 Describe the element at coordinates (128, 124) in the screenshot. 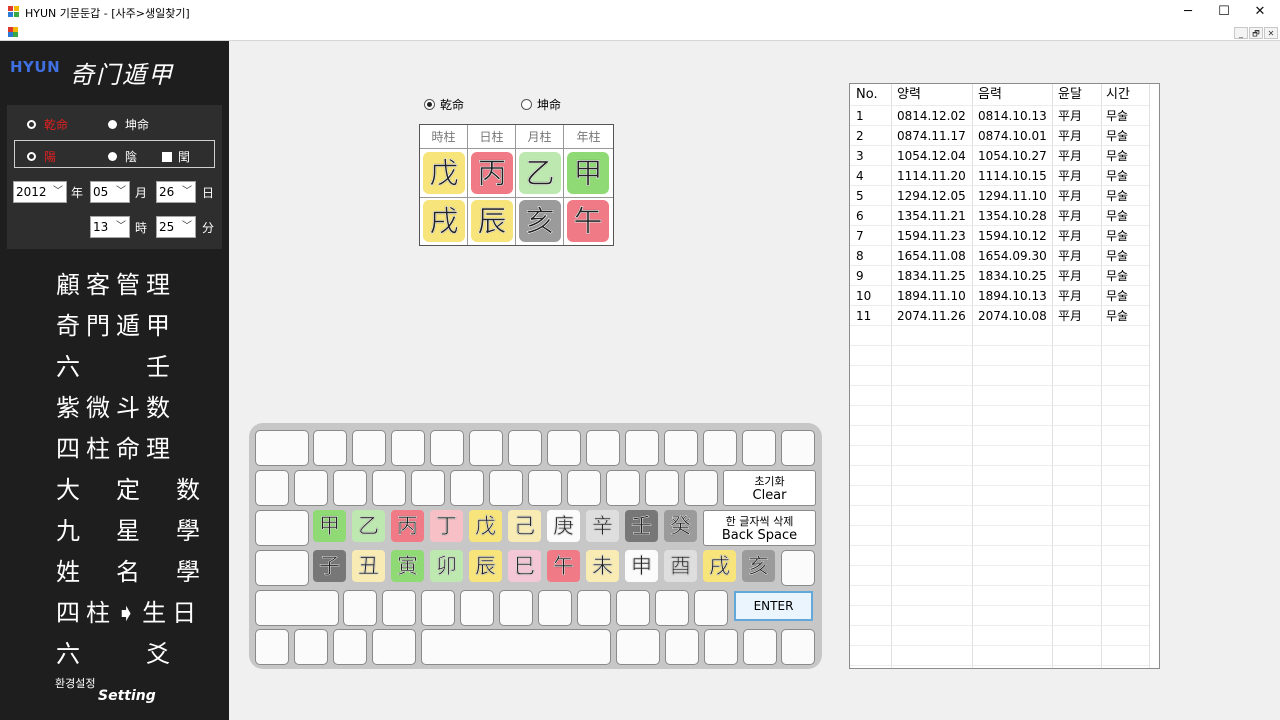

I see `radio-female: 坤命` at that location.